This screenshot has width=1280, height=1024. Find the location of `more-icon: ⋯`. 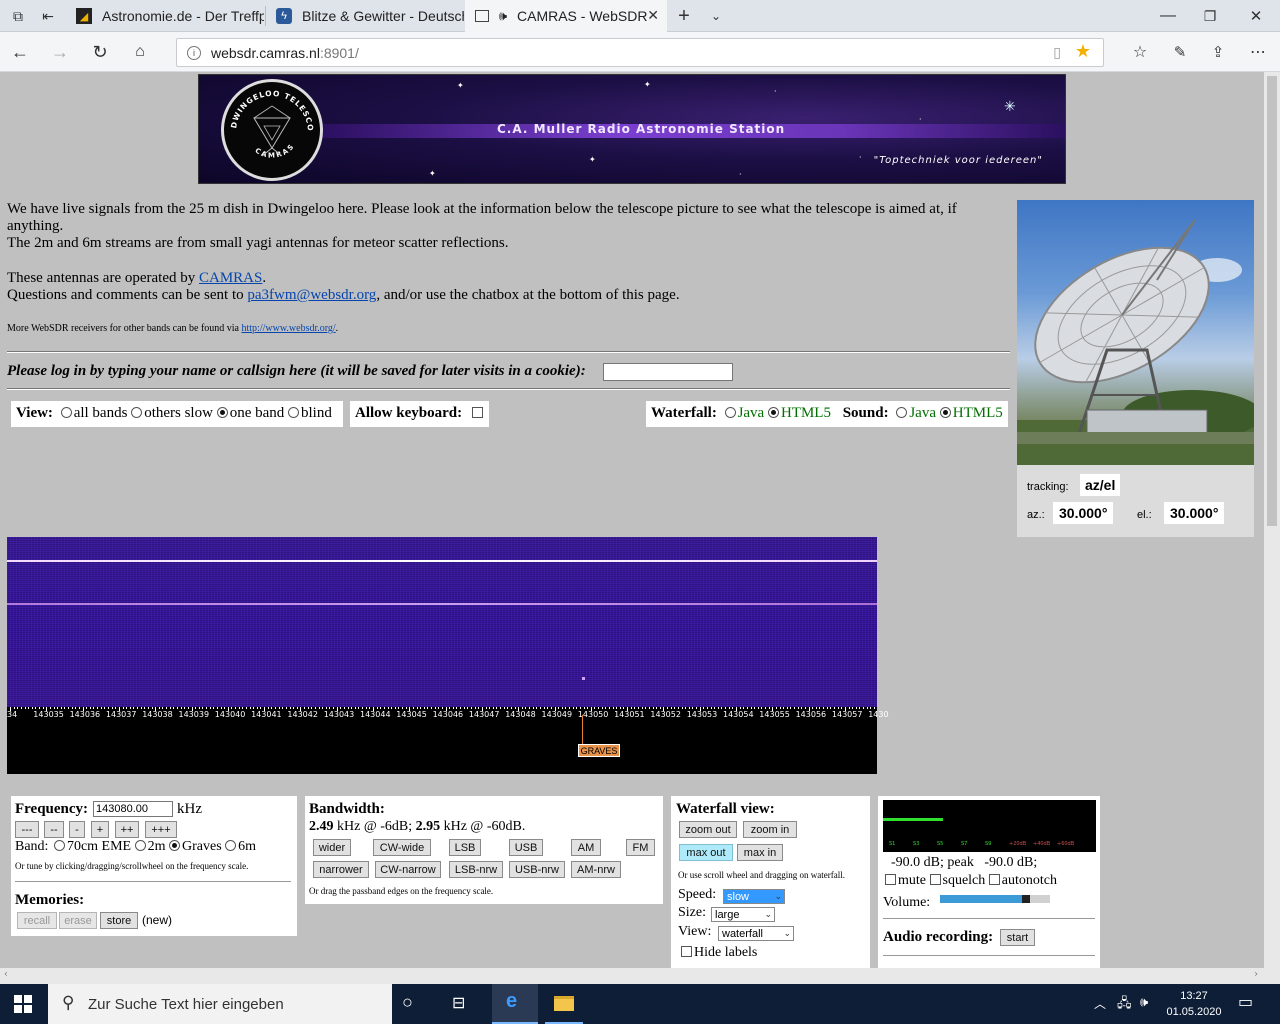

more-icon: ⋯ is located at coordinates (1258, 52).